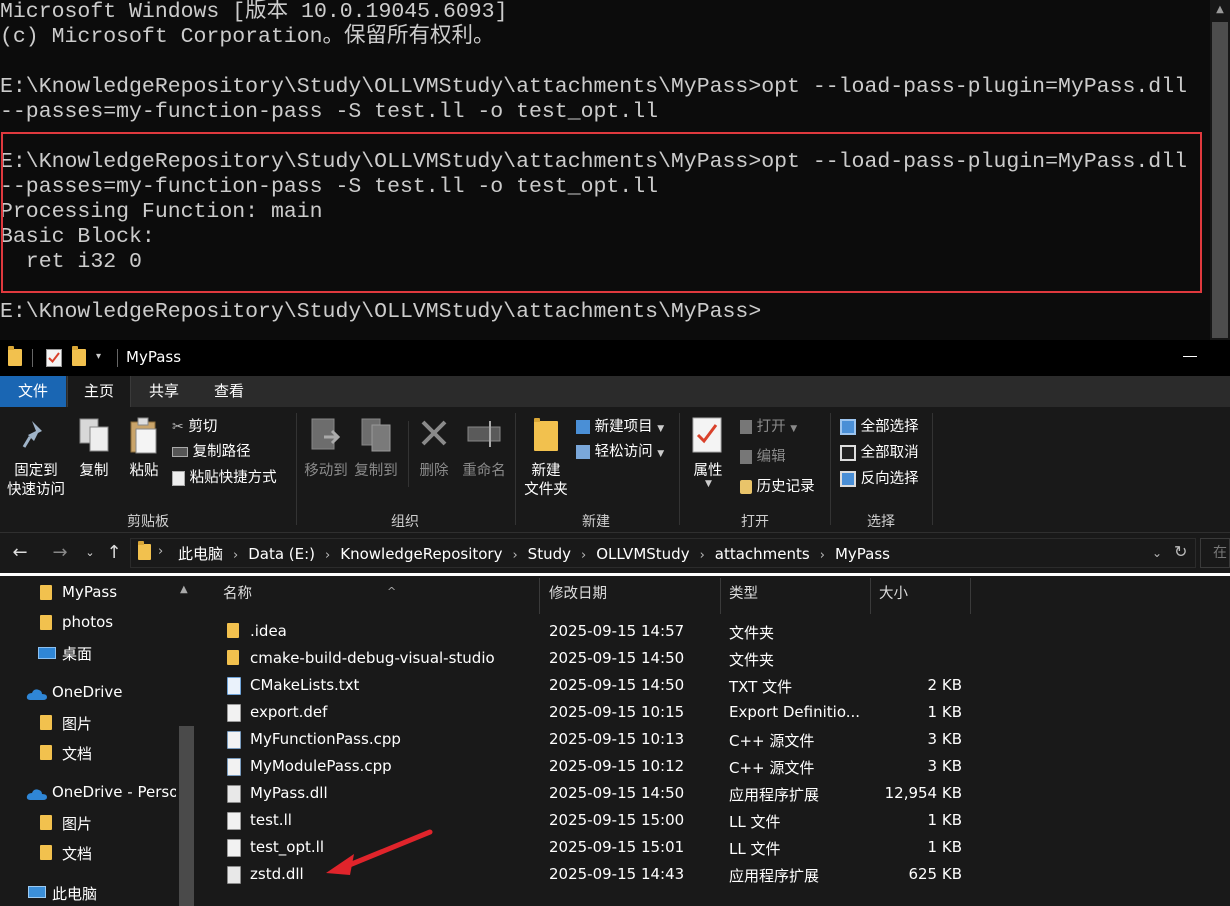  I want to click on edit-button: 编辑, so click(763, 456).